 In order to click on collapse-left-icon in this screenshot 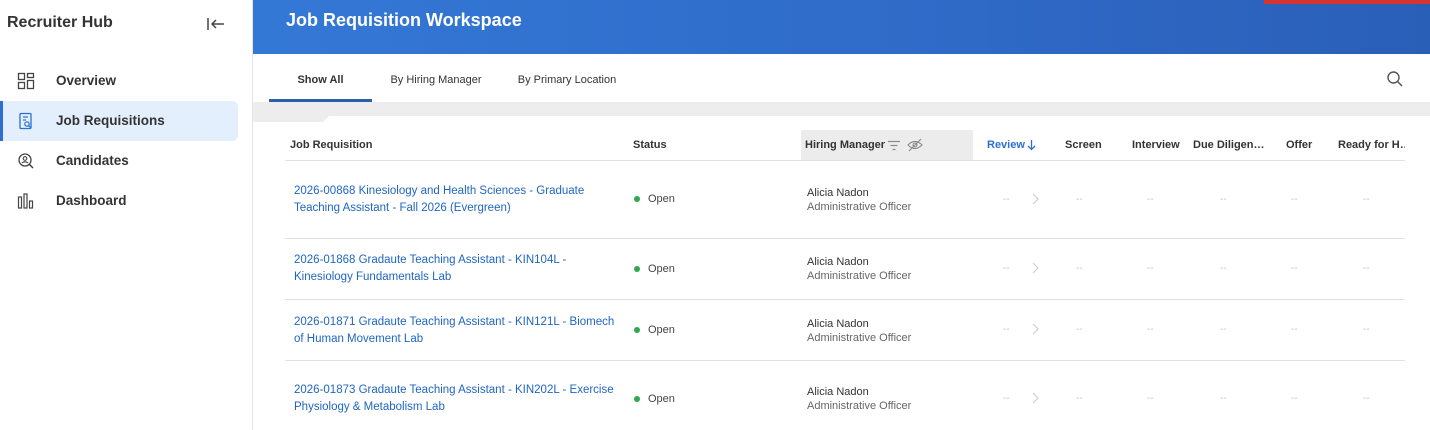, I will do `click(215, 24)`.